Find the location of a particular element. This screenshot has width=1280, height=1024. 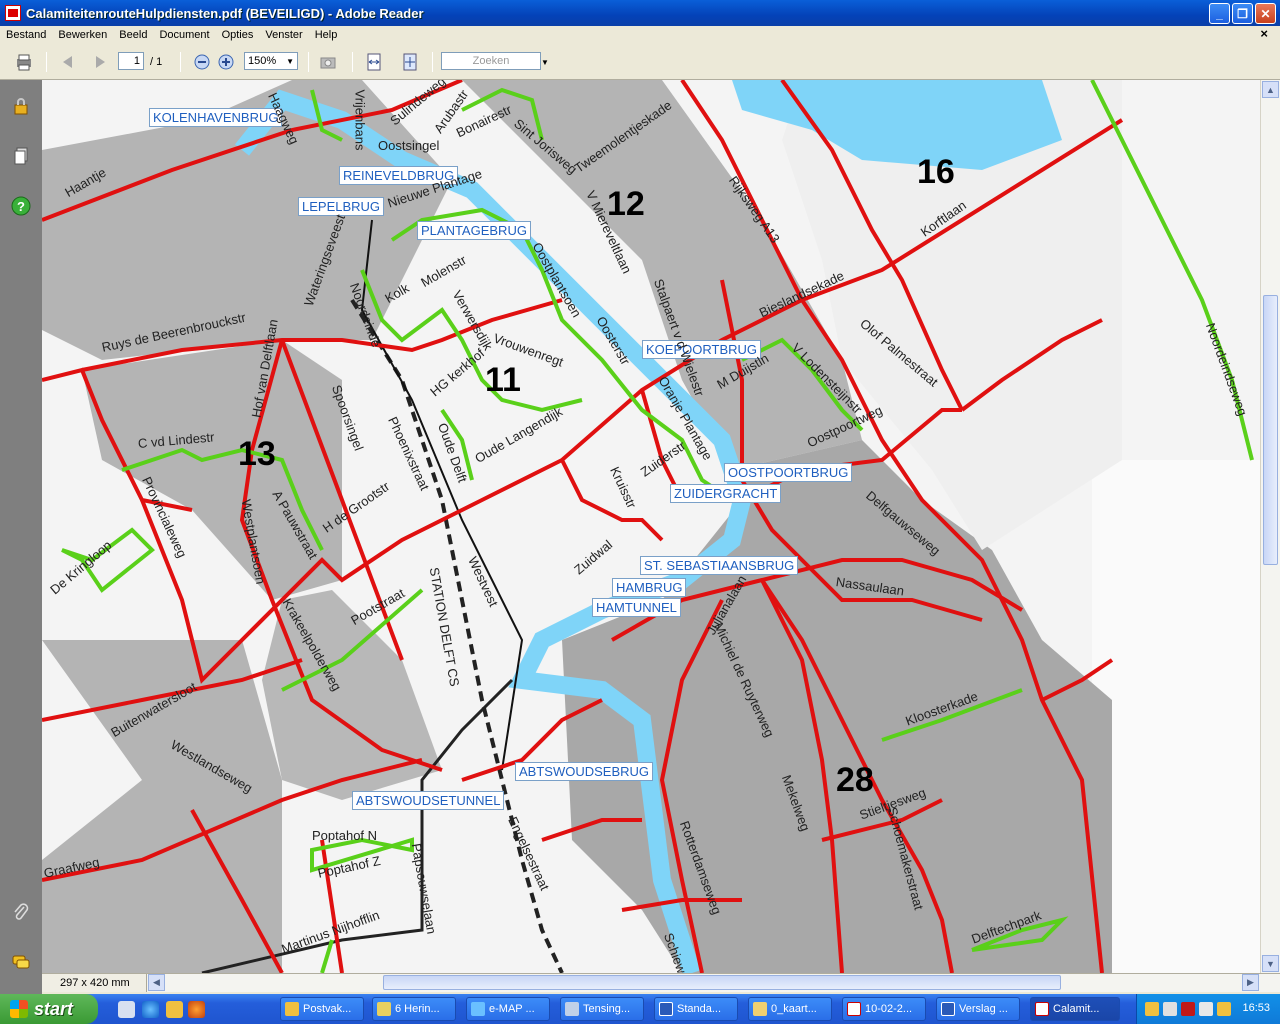

snapshot-button is located at coordinates (328, 62).